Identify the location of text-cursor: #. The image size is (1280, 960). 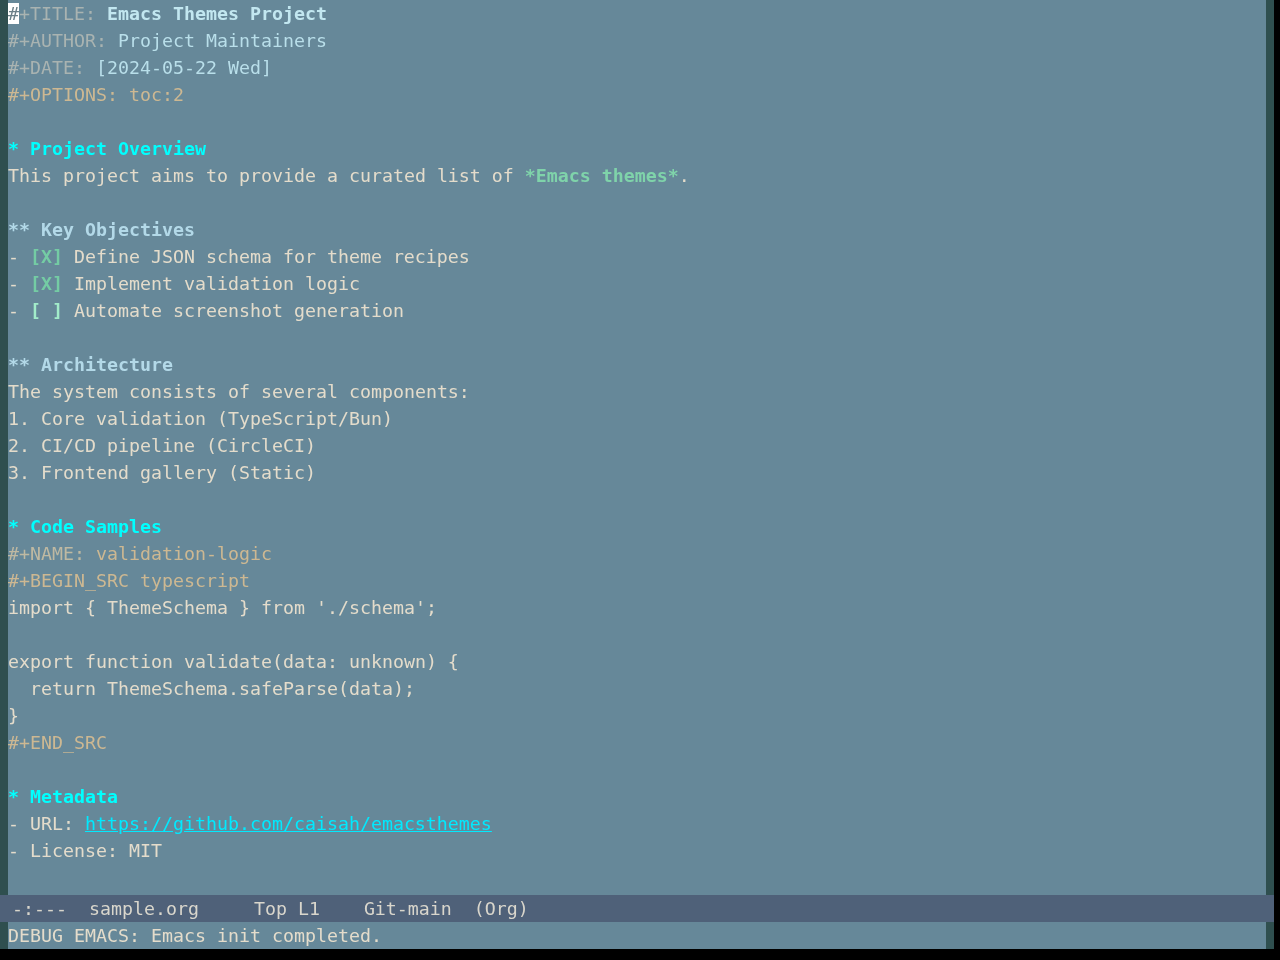
(13, 13).